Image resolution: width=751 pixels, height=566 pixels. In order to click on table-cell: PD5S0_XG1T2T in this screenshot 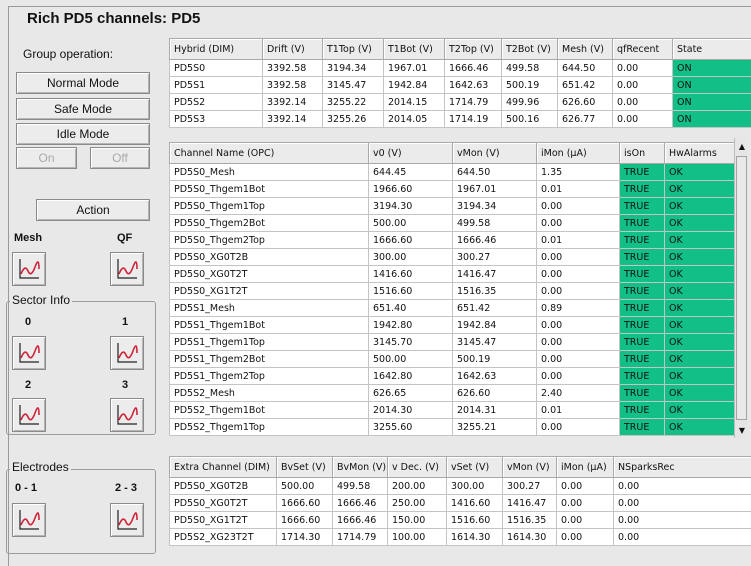, I will do `click(269, 291)`.